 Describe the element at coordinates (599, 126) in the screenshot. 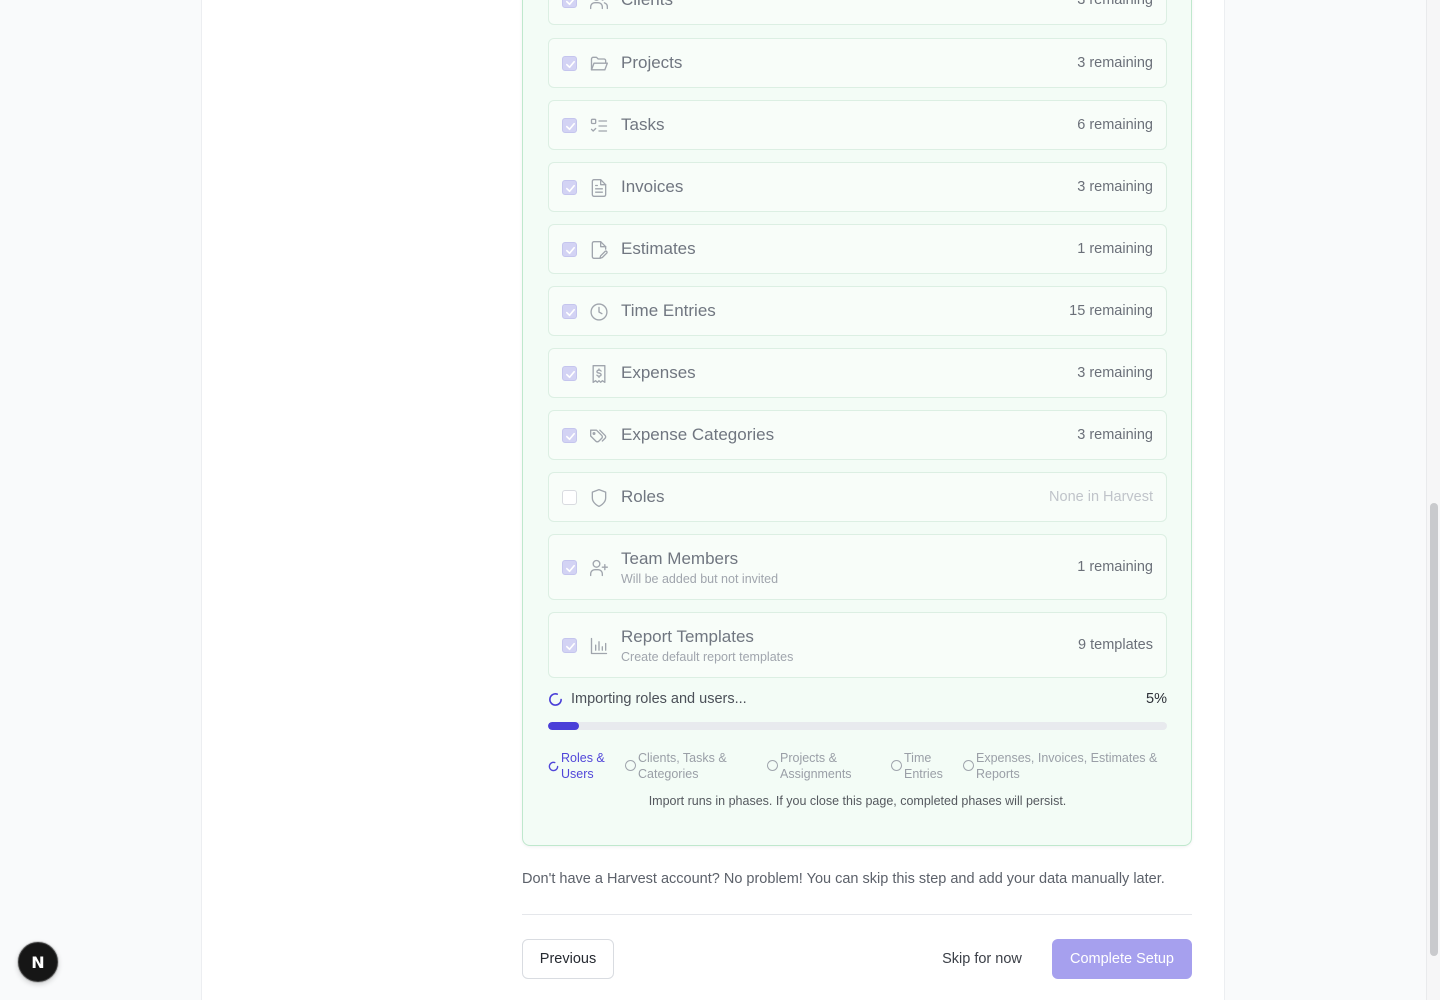

I see `list-checks-icon` at that location.